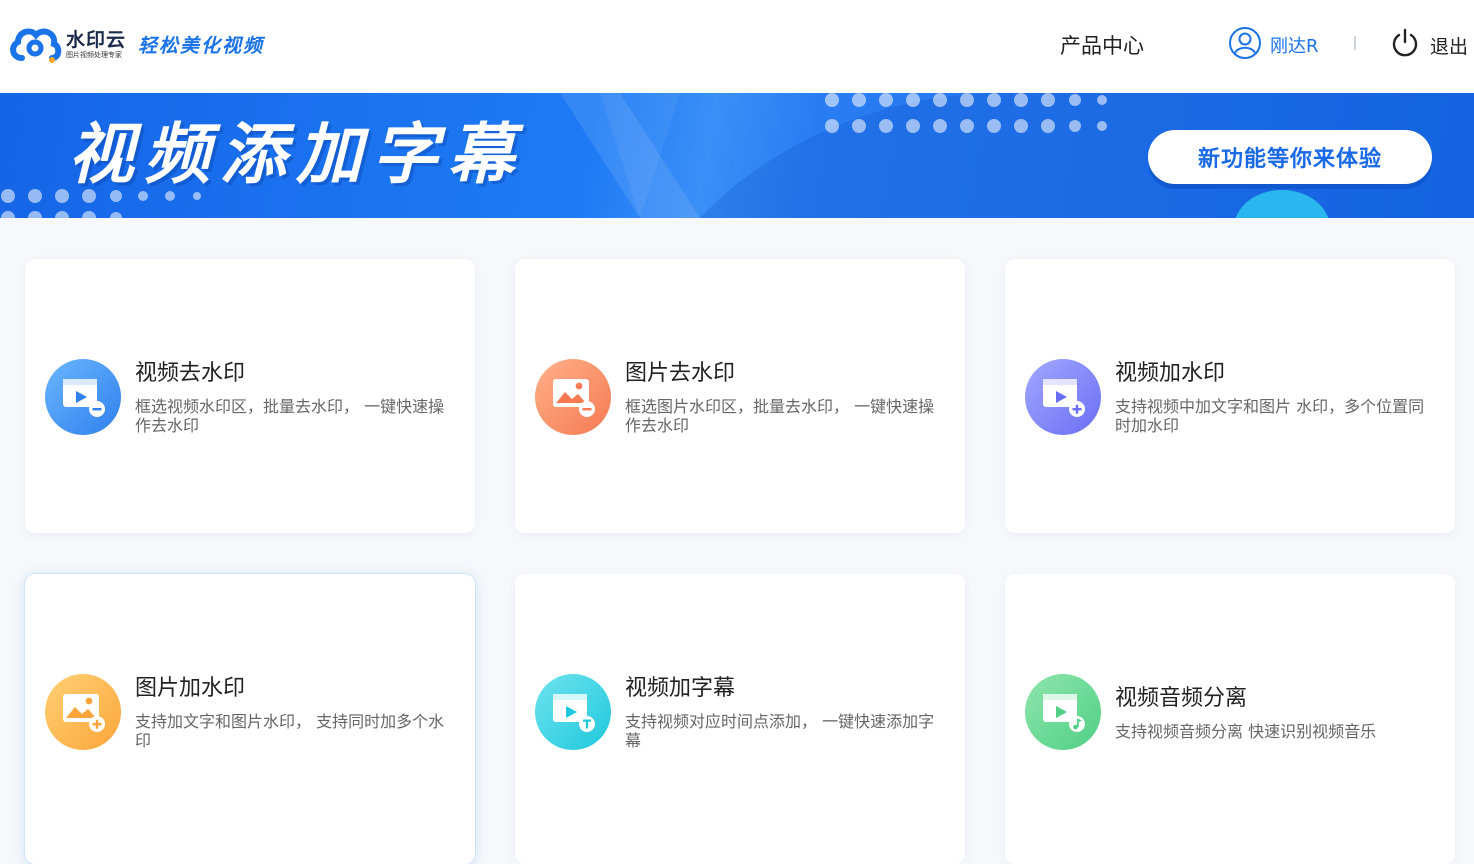 The height and width of the screenshot is (864, 1474). Describe the element at coordinates (1102, 45) in the screenshot. I see `nav-product-center: 产品中心` at that location.